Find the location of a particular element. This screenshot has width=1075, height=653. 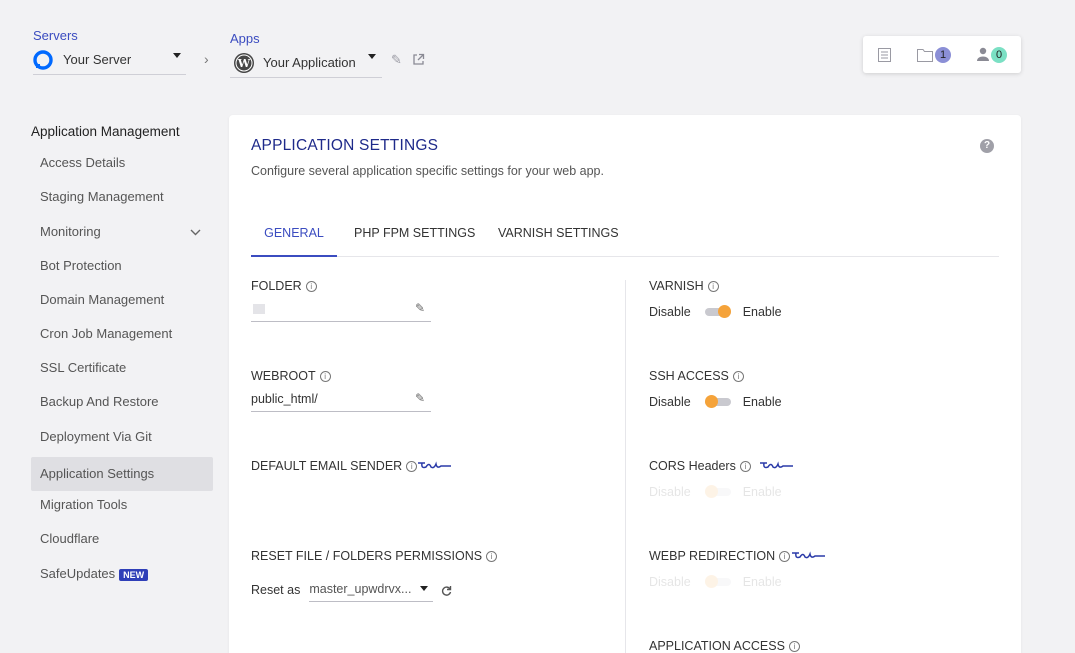

ssh-access-label: SSH ACCESS i is located at coordinates (696, 376).